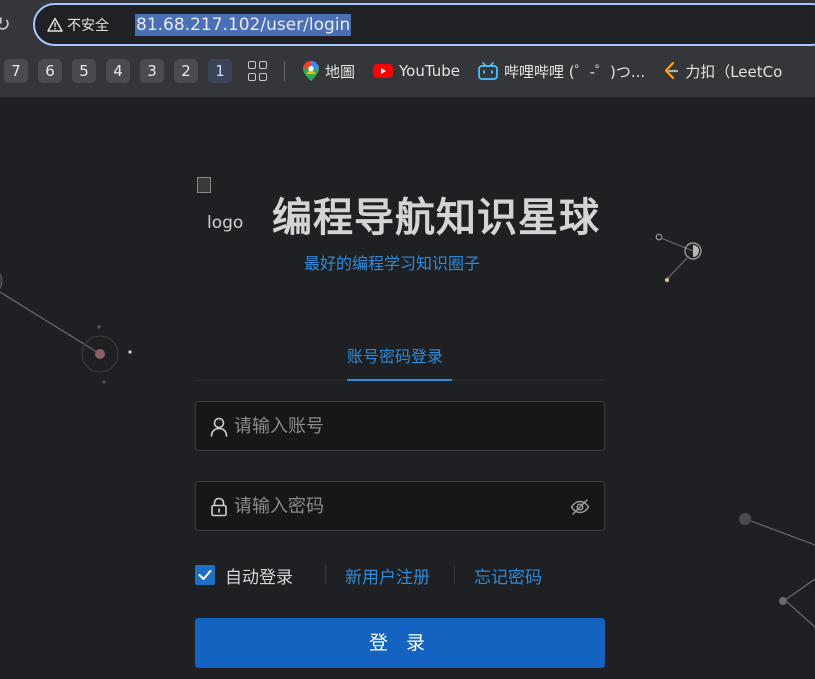 The width and height of the screenshot is (815, 679). I want to click on leetcode-icon, so click(671, 71).